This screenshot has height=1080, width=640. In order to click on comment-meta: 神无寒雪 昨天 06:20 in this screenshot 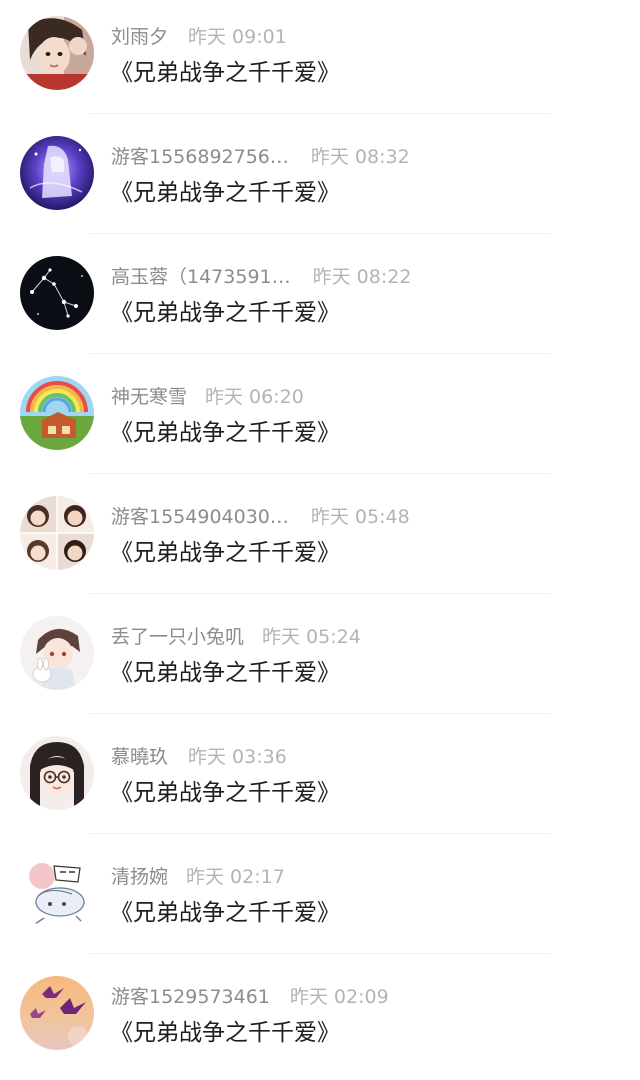, I will do `click(207, 397)`.